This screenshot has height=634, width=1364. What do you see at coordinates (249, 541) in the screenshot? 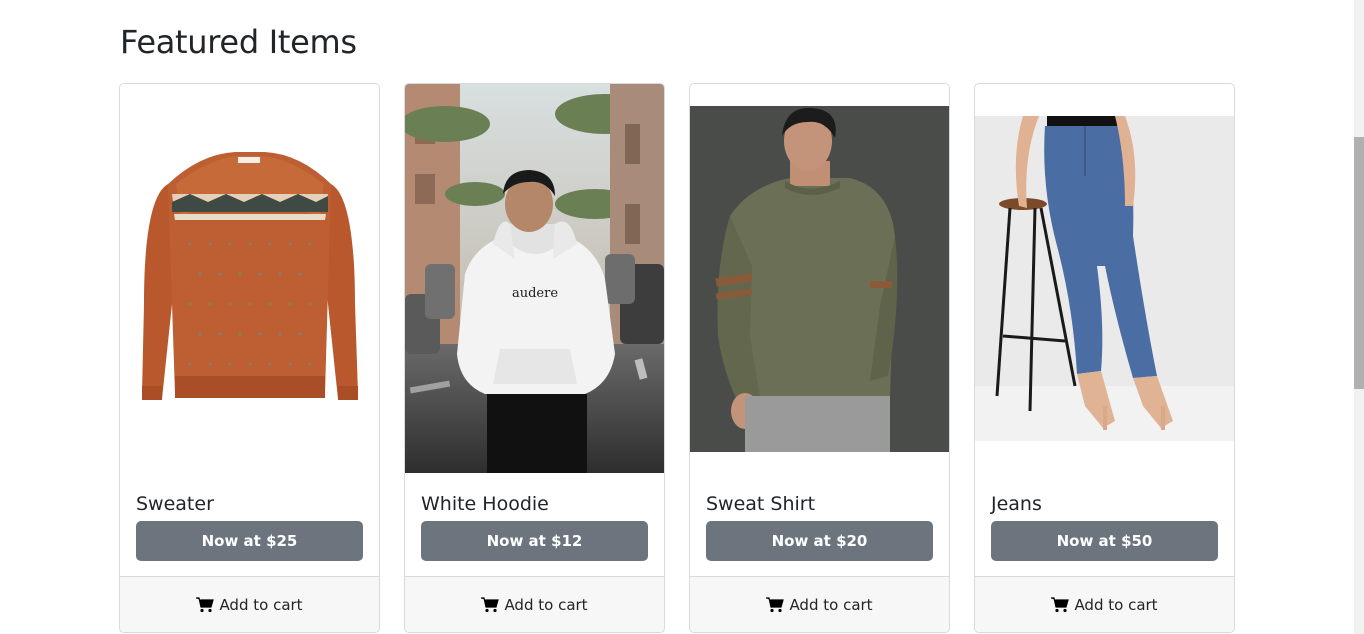
I see `price-button: Now at $25` at bounding box center [249, 541].